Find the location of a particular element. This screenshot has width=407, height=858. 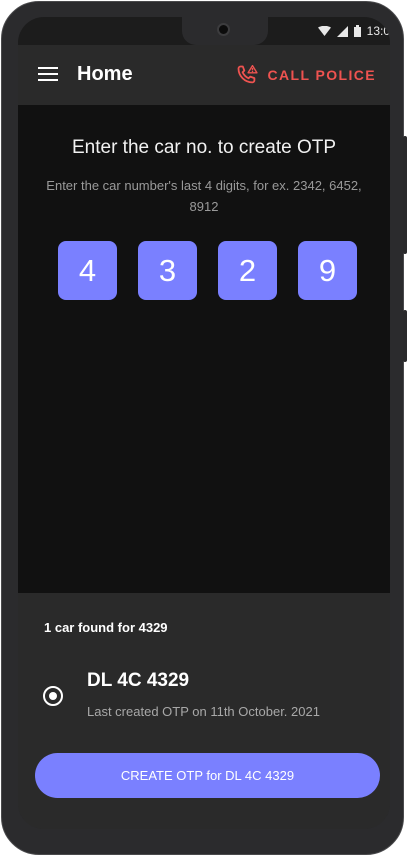

create-otp-button: CREATE OTP for DL 4C 4329 is located at coordinates (207, 775).